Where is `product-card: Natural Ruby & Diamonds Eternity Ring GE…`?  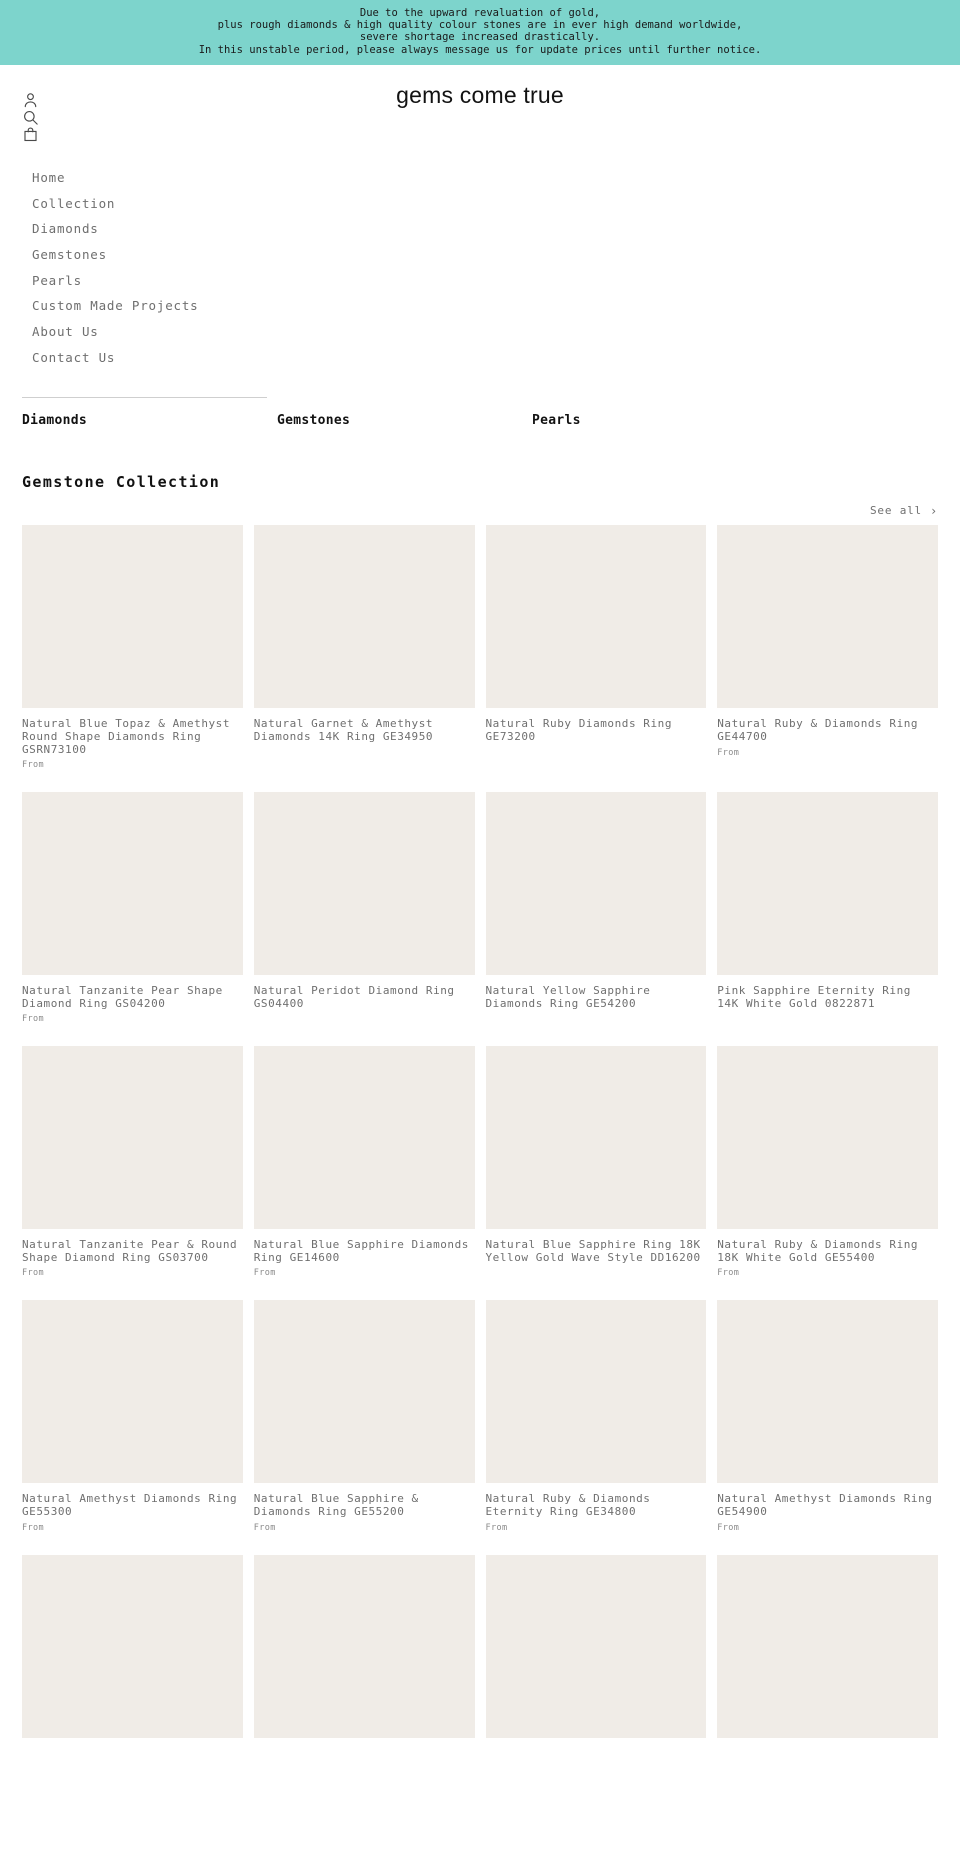 product-card: Natural Ruby & Diamonds Eternity Ring GE… is located at coordinates (596, 1416).